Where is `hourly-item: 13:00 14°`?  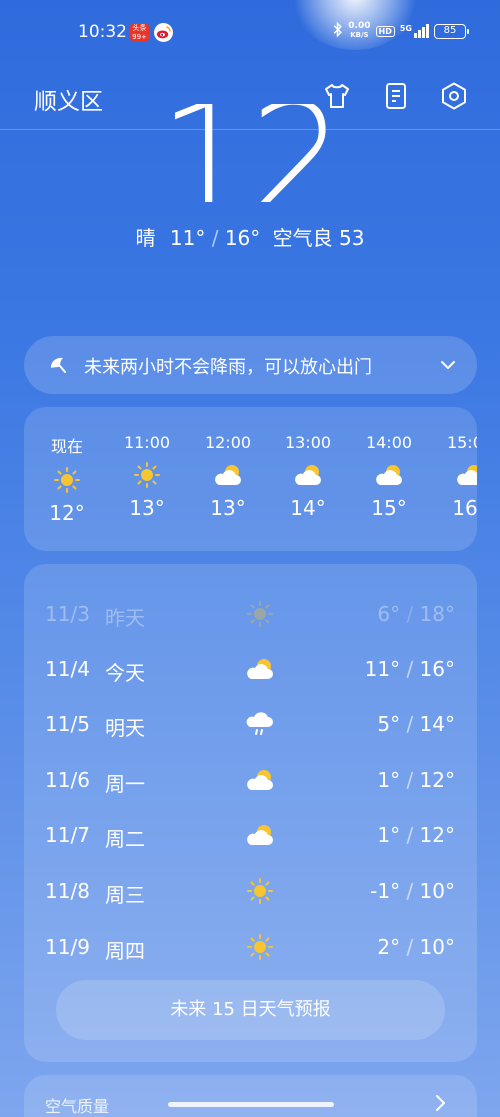
hourly-item: 13:00 14° is located at coordinates (308, 476).